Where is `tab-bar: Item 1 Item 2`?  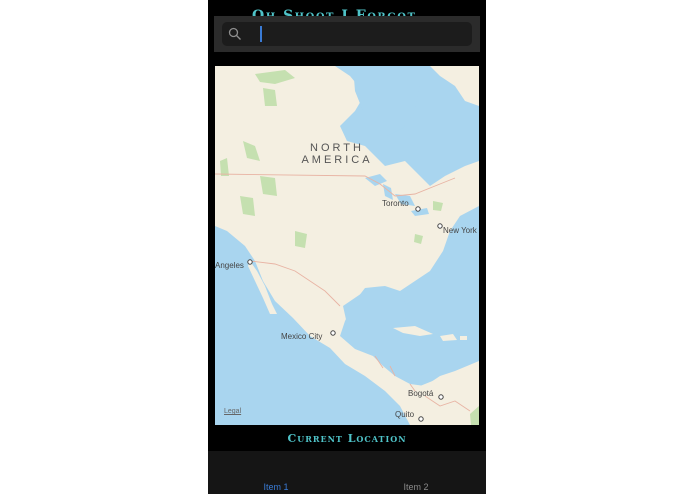
tab-bar: Item 1 Item 2 is located at coordinates (347, 472).